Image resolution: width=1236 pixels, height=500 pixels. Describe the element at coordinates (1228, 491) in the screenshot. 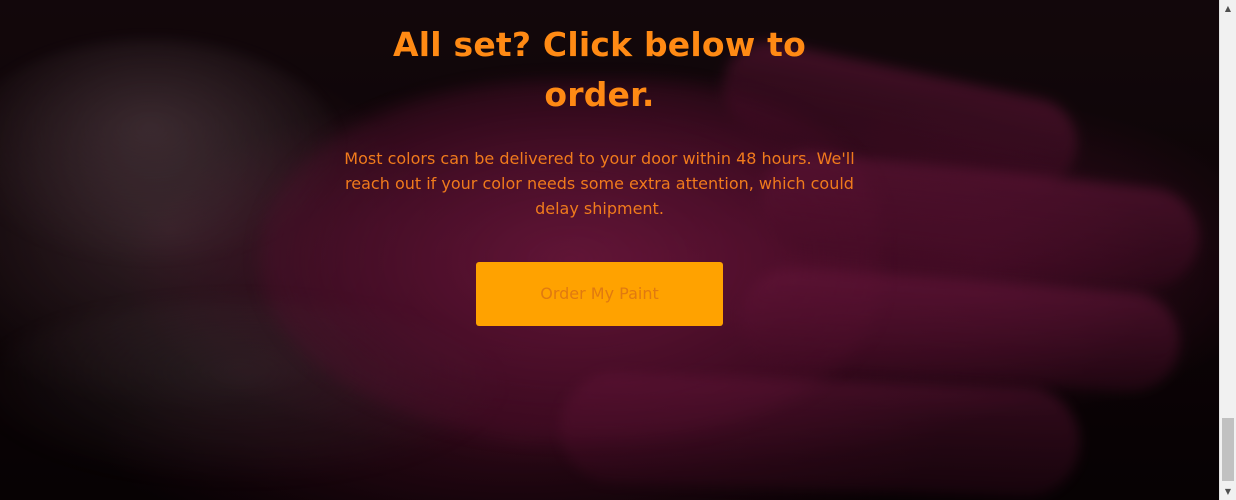

I see `scroll-down-arrow-icon: ▼` at that location.